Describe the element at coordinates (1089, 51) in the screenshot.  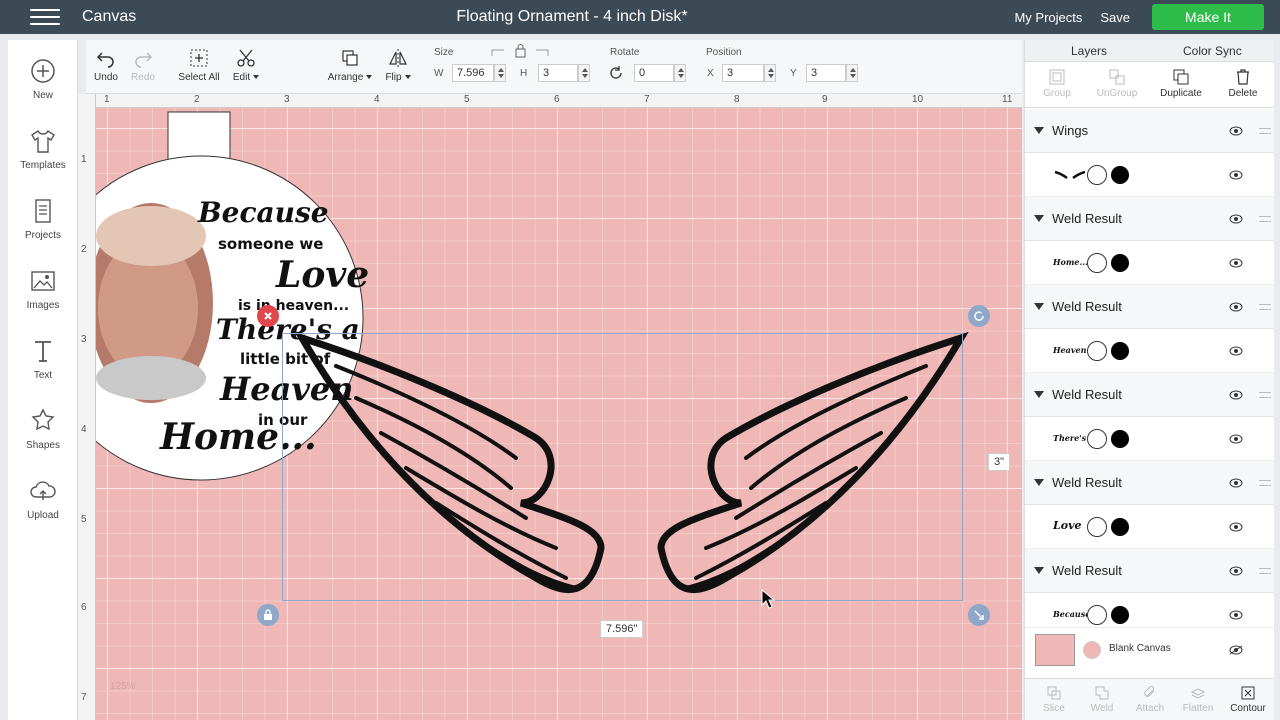
I see `tab-layers: Layers` at that location.